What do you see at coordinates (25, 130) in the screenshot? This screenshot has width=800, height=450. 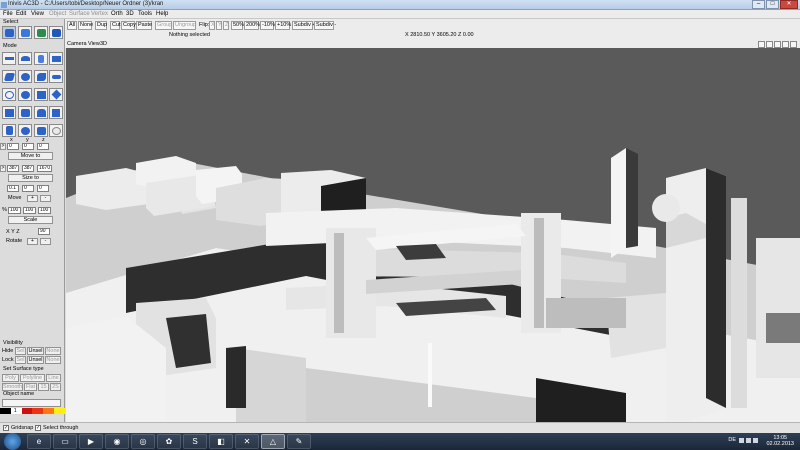 I see `ball-mode-icon` at bounding box center [25, 130].